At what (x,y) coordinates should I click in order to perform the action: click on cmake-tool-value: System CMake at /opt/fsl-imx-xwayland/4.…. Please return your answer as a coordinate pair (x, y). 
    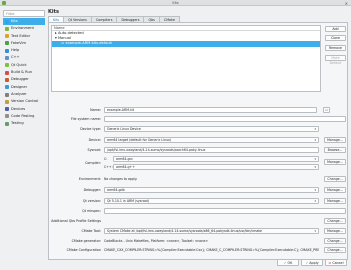
    Looking at the image, I should click on (185, 231).